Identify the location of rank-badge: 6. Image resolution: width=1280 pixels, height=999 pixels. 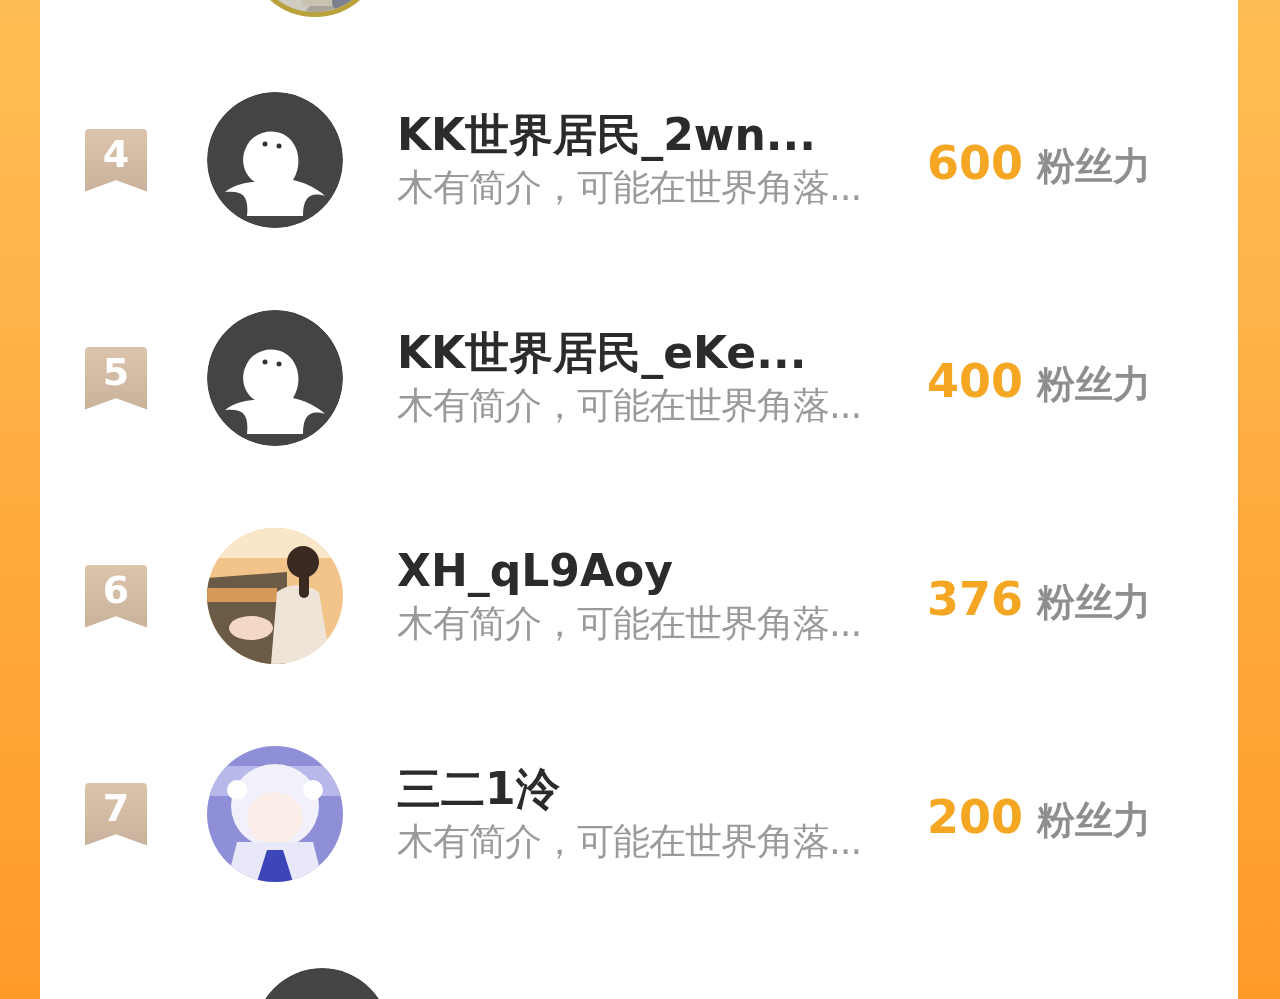
(116, 596).